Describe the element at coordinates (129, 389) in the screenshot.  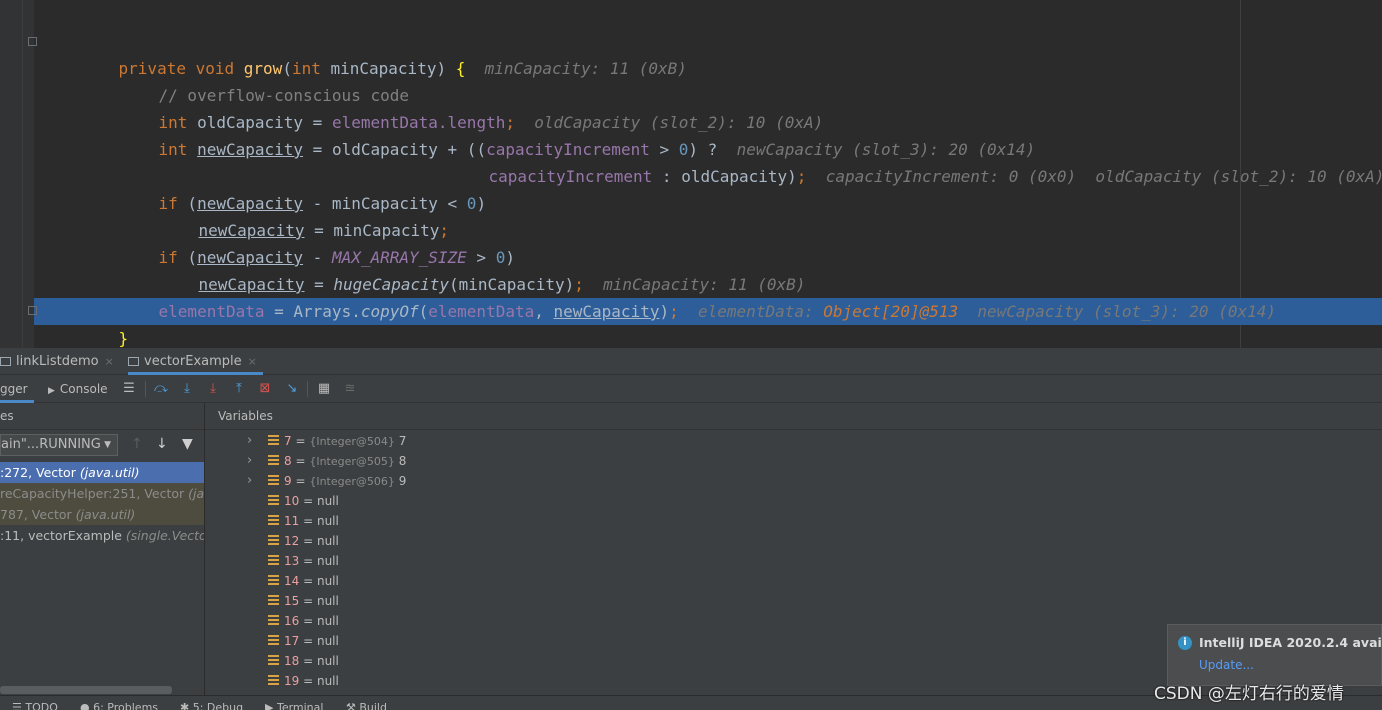
I see `show-execution-point-icon: ☰` at that location.